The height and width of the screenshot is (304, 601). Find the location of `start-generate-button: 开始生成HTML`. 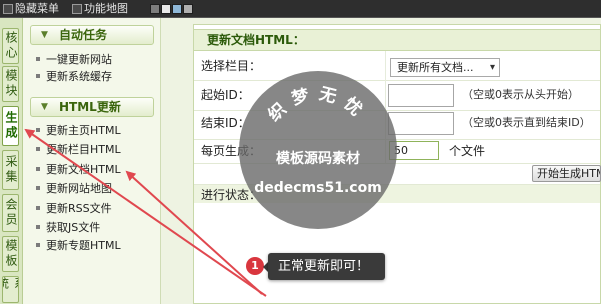

start-generate-button: 开始生成HTML is located at coordinates (566, 173).